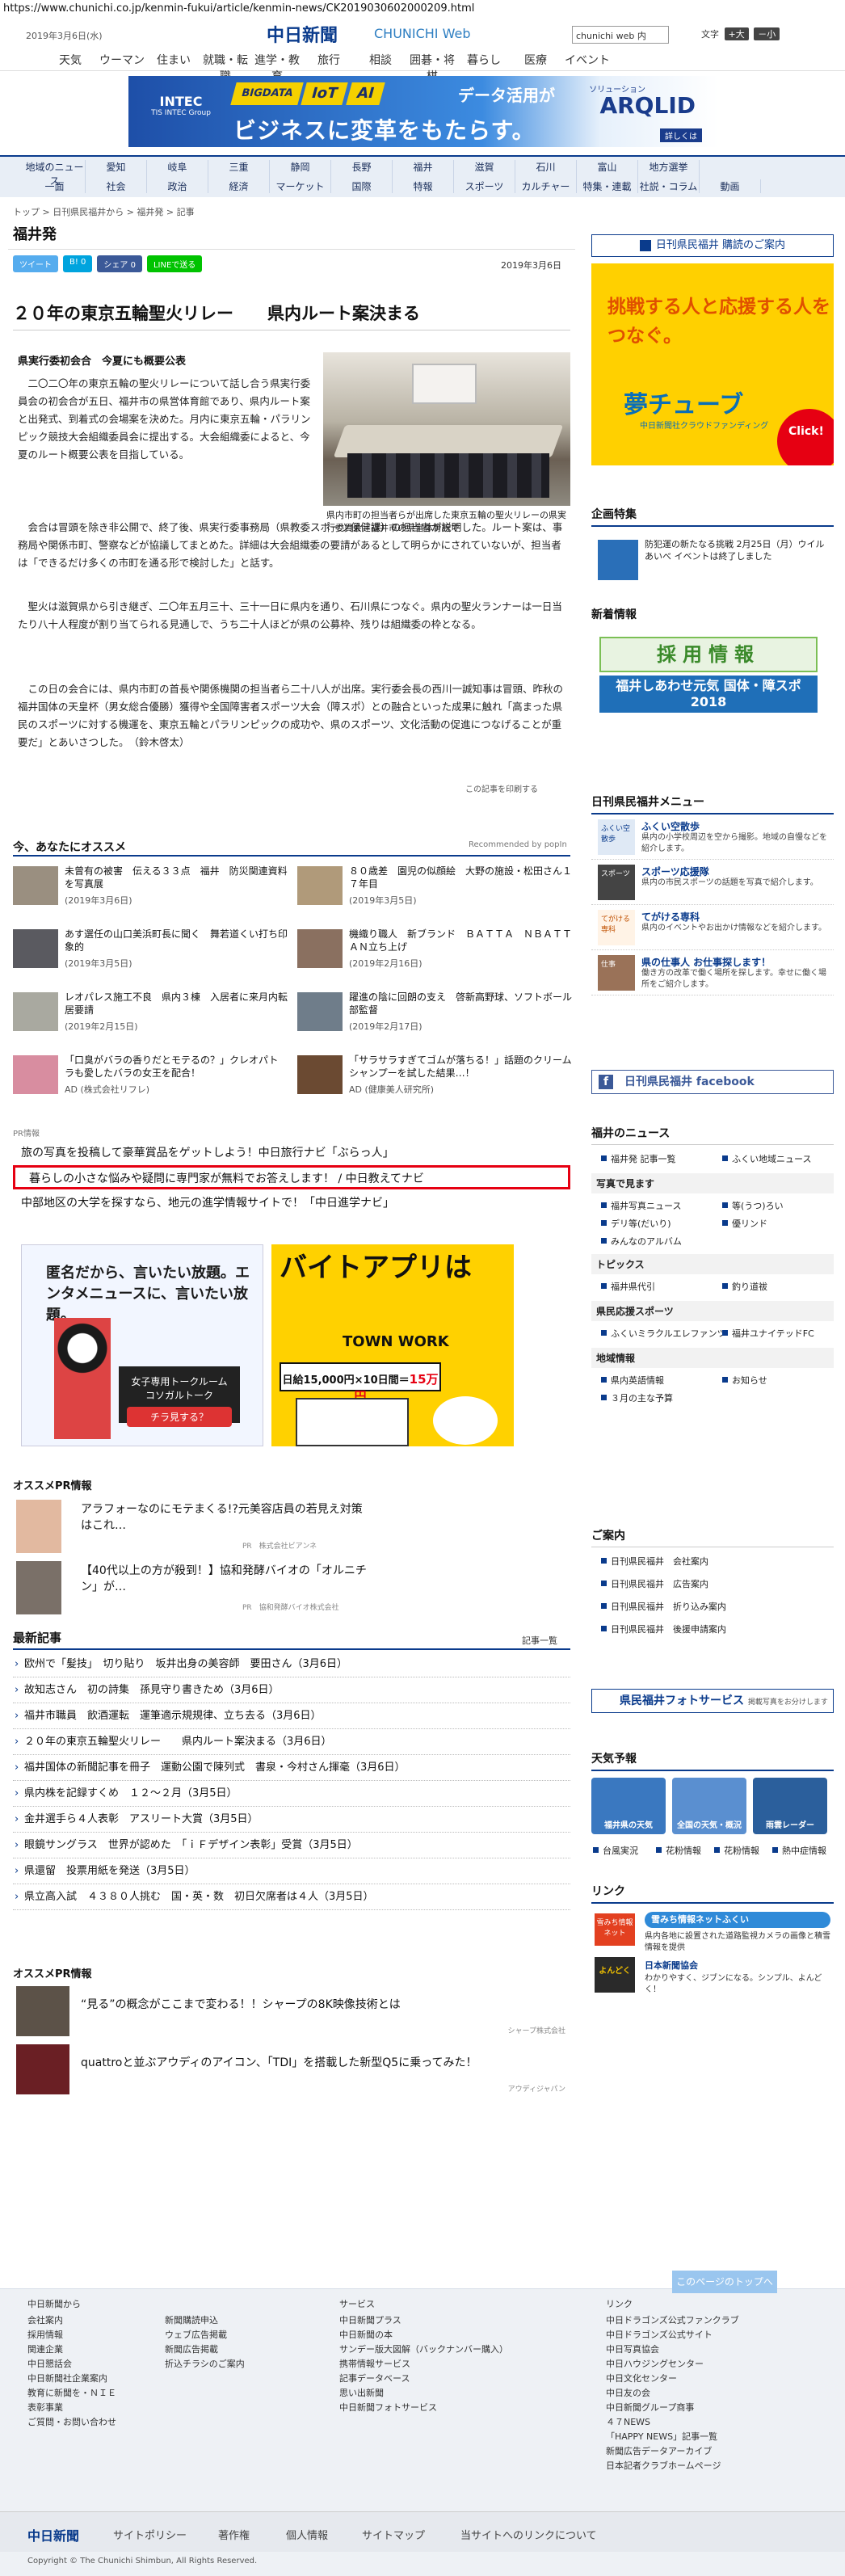  What do you see at coordinates (291, 1820) in the screenshot?
I see `latest-item: 金井選手ら４人表彰 アスリート大賞（3月5日）` at bounding box center [291, 1820].